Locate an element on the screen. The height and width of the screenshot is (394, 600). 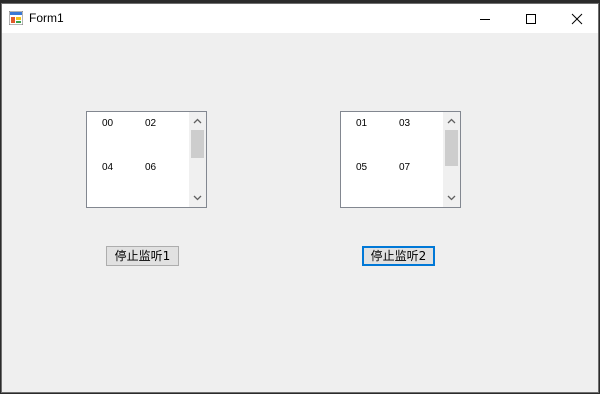
list-item: 01 is located at coordinates (361, 123).